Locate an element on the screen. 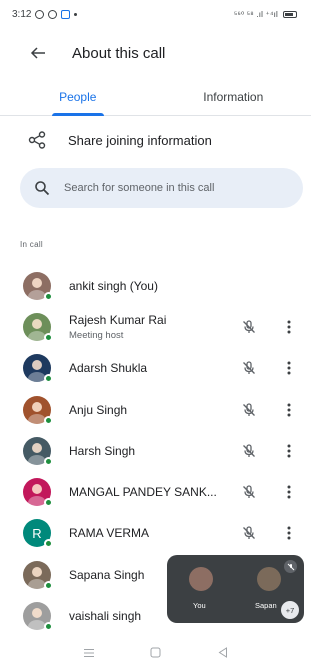  share-label: Share joining information is located at coordinates (140, 140).